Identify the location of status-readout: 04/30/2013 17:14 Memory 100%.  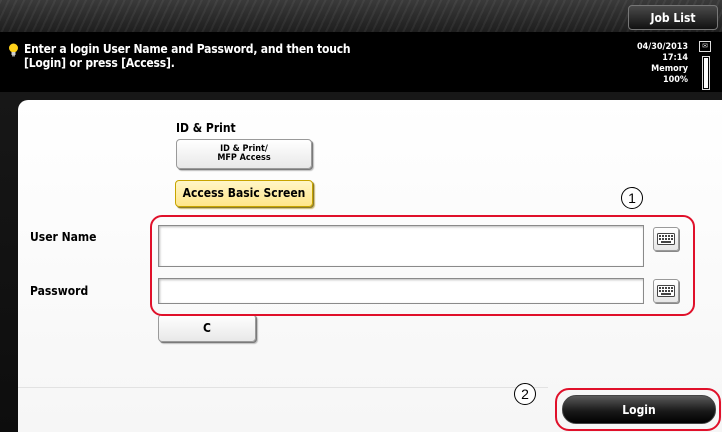
(659, 64).